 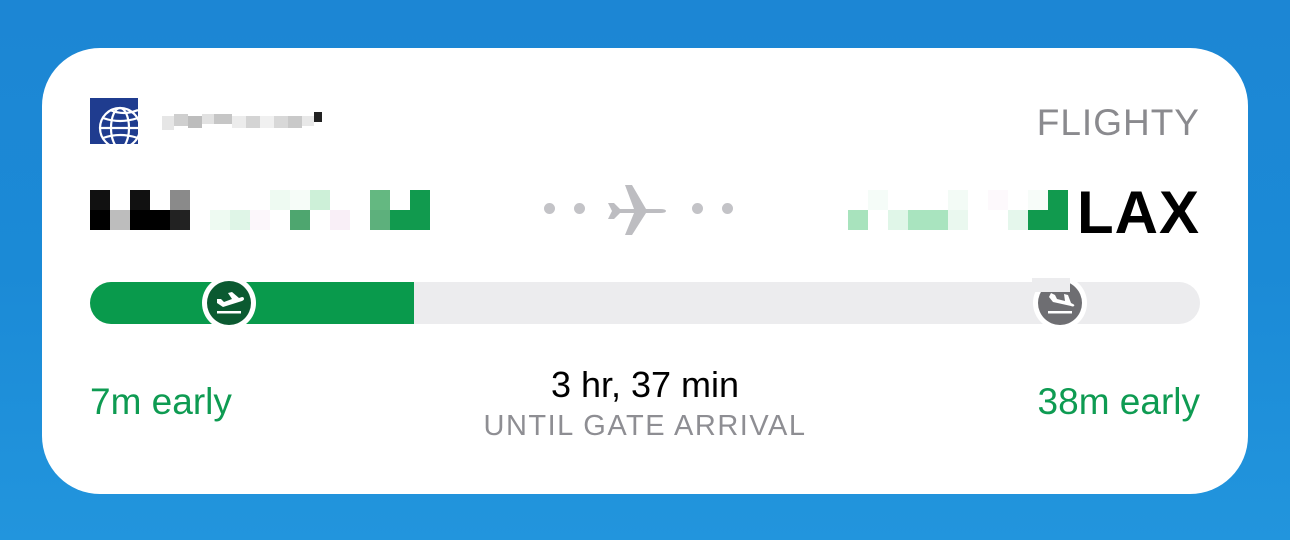 I want to click on redaction-block, so click(x=1051, y=285).